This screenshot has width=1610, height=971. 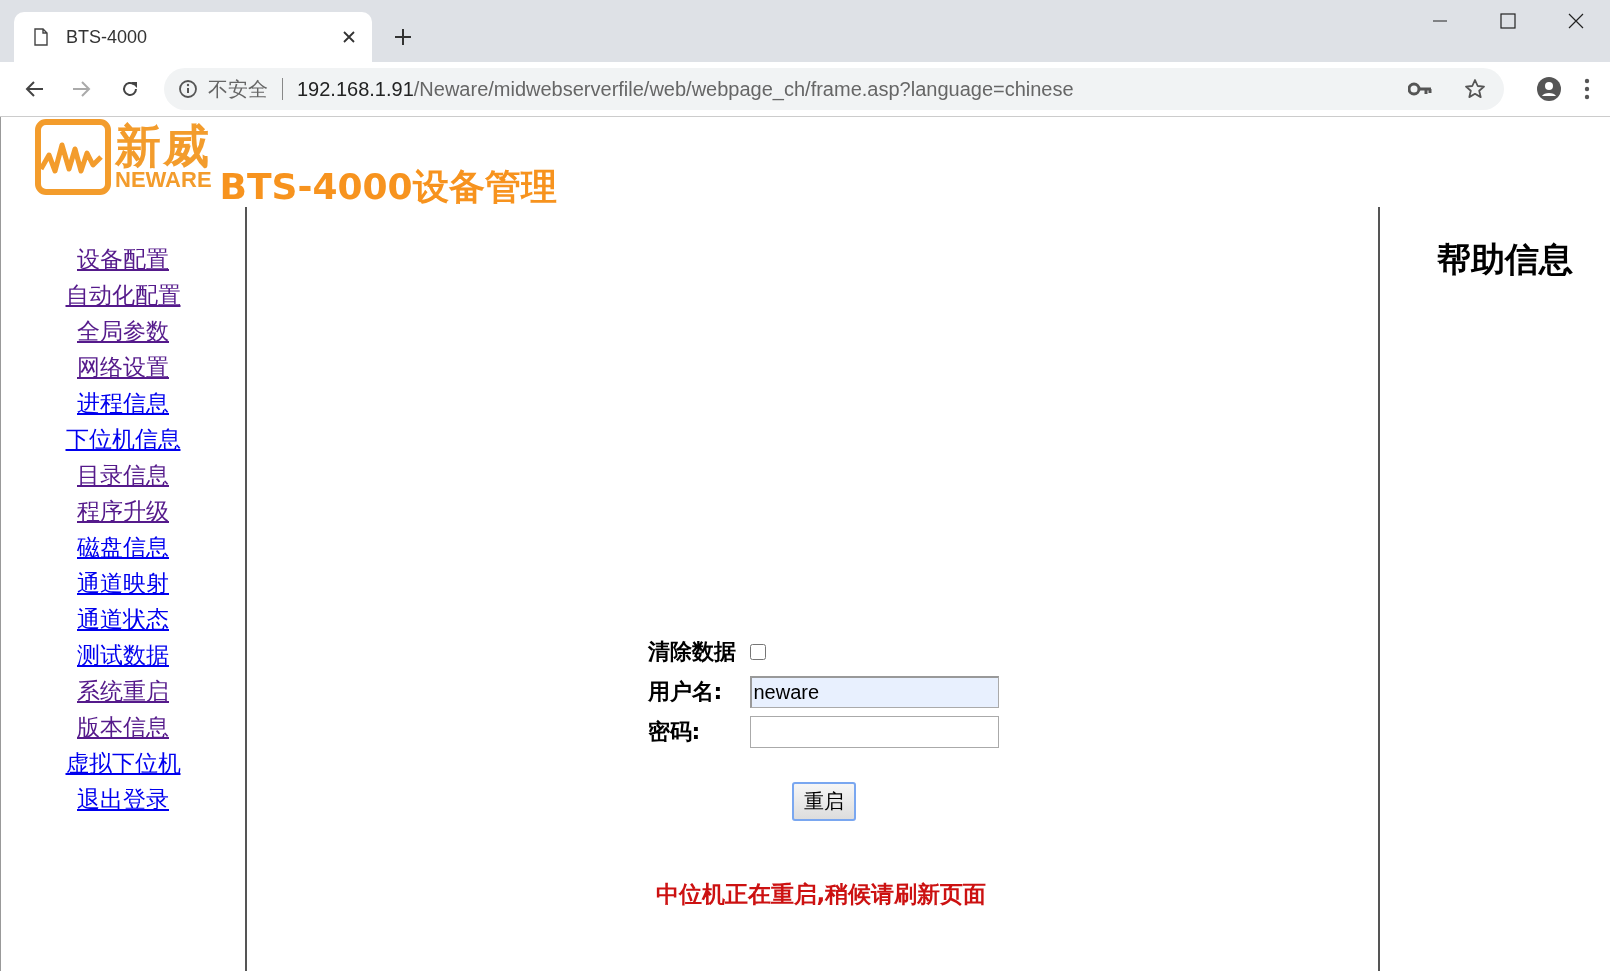 What do you see at coordinates (123, 439) in the screenshot?
I see `sidebar-link: 下位机信息` at bounding box center [123, 439].